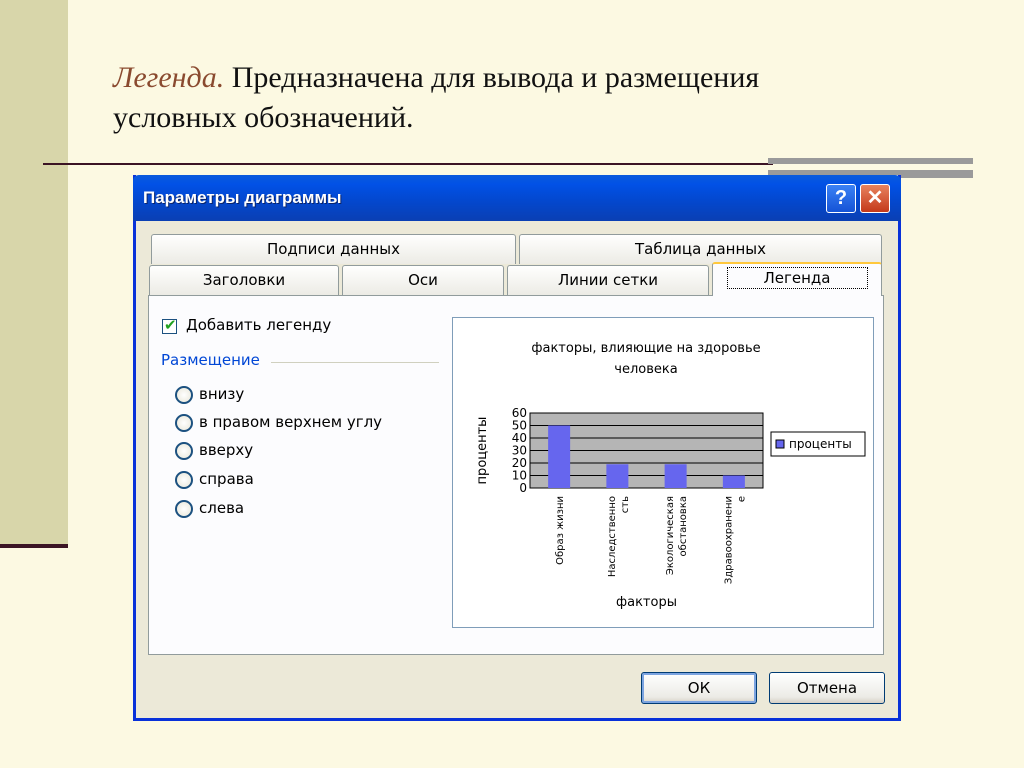  What do you see at coordinates (184, 423) in the screenshot?
I see `placement-corner-radio` at bounding box center [184, 423].